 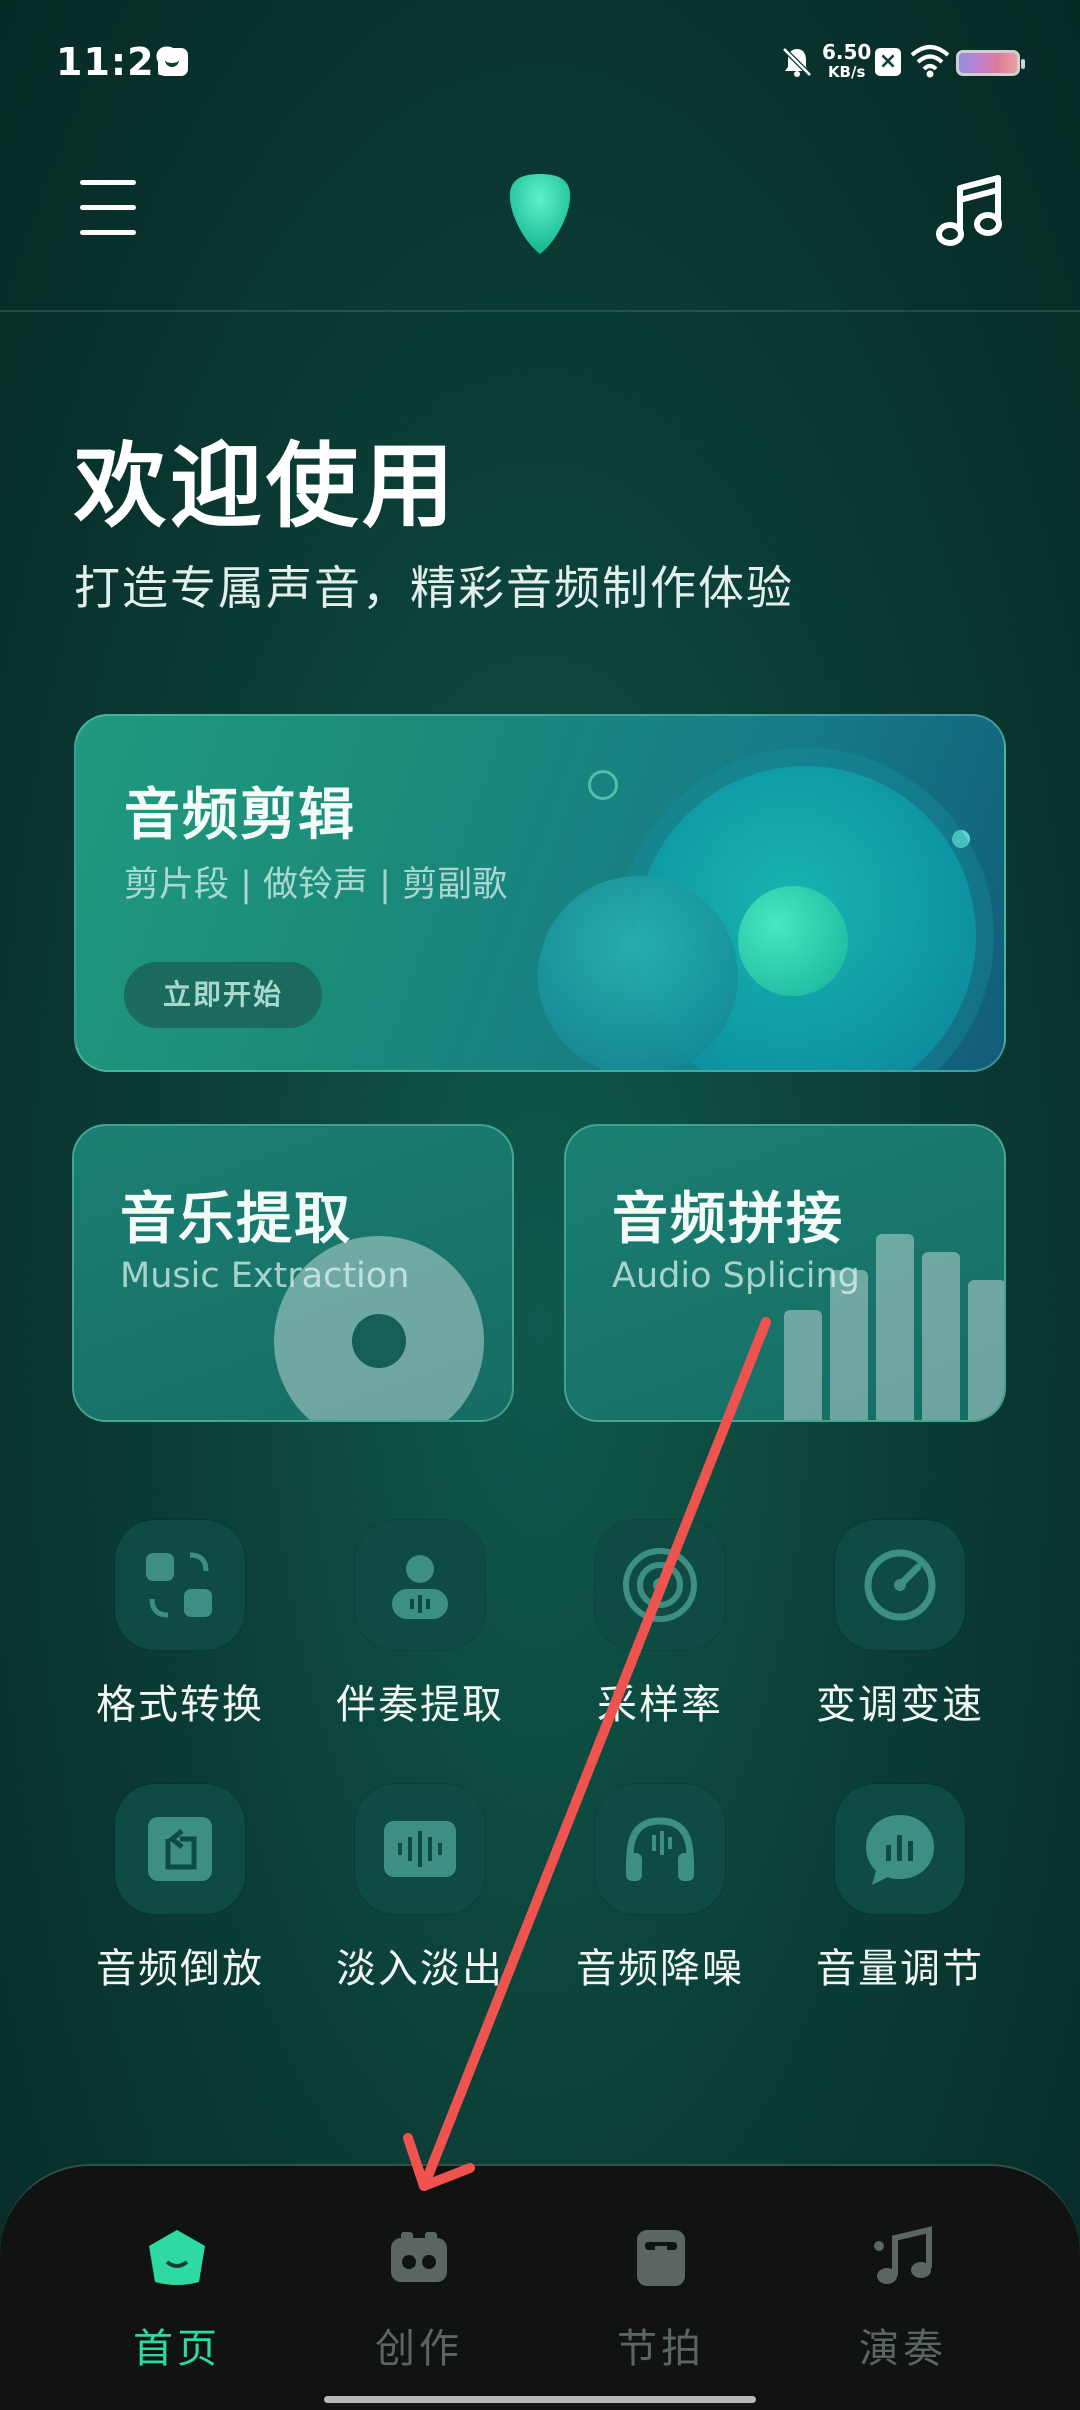 I want to click on audio-edit-subtitle: 剪片段 | 做铃声 | 剪副歌, so click(x=316, y=885).